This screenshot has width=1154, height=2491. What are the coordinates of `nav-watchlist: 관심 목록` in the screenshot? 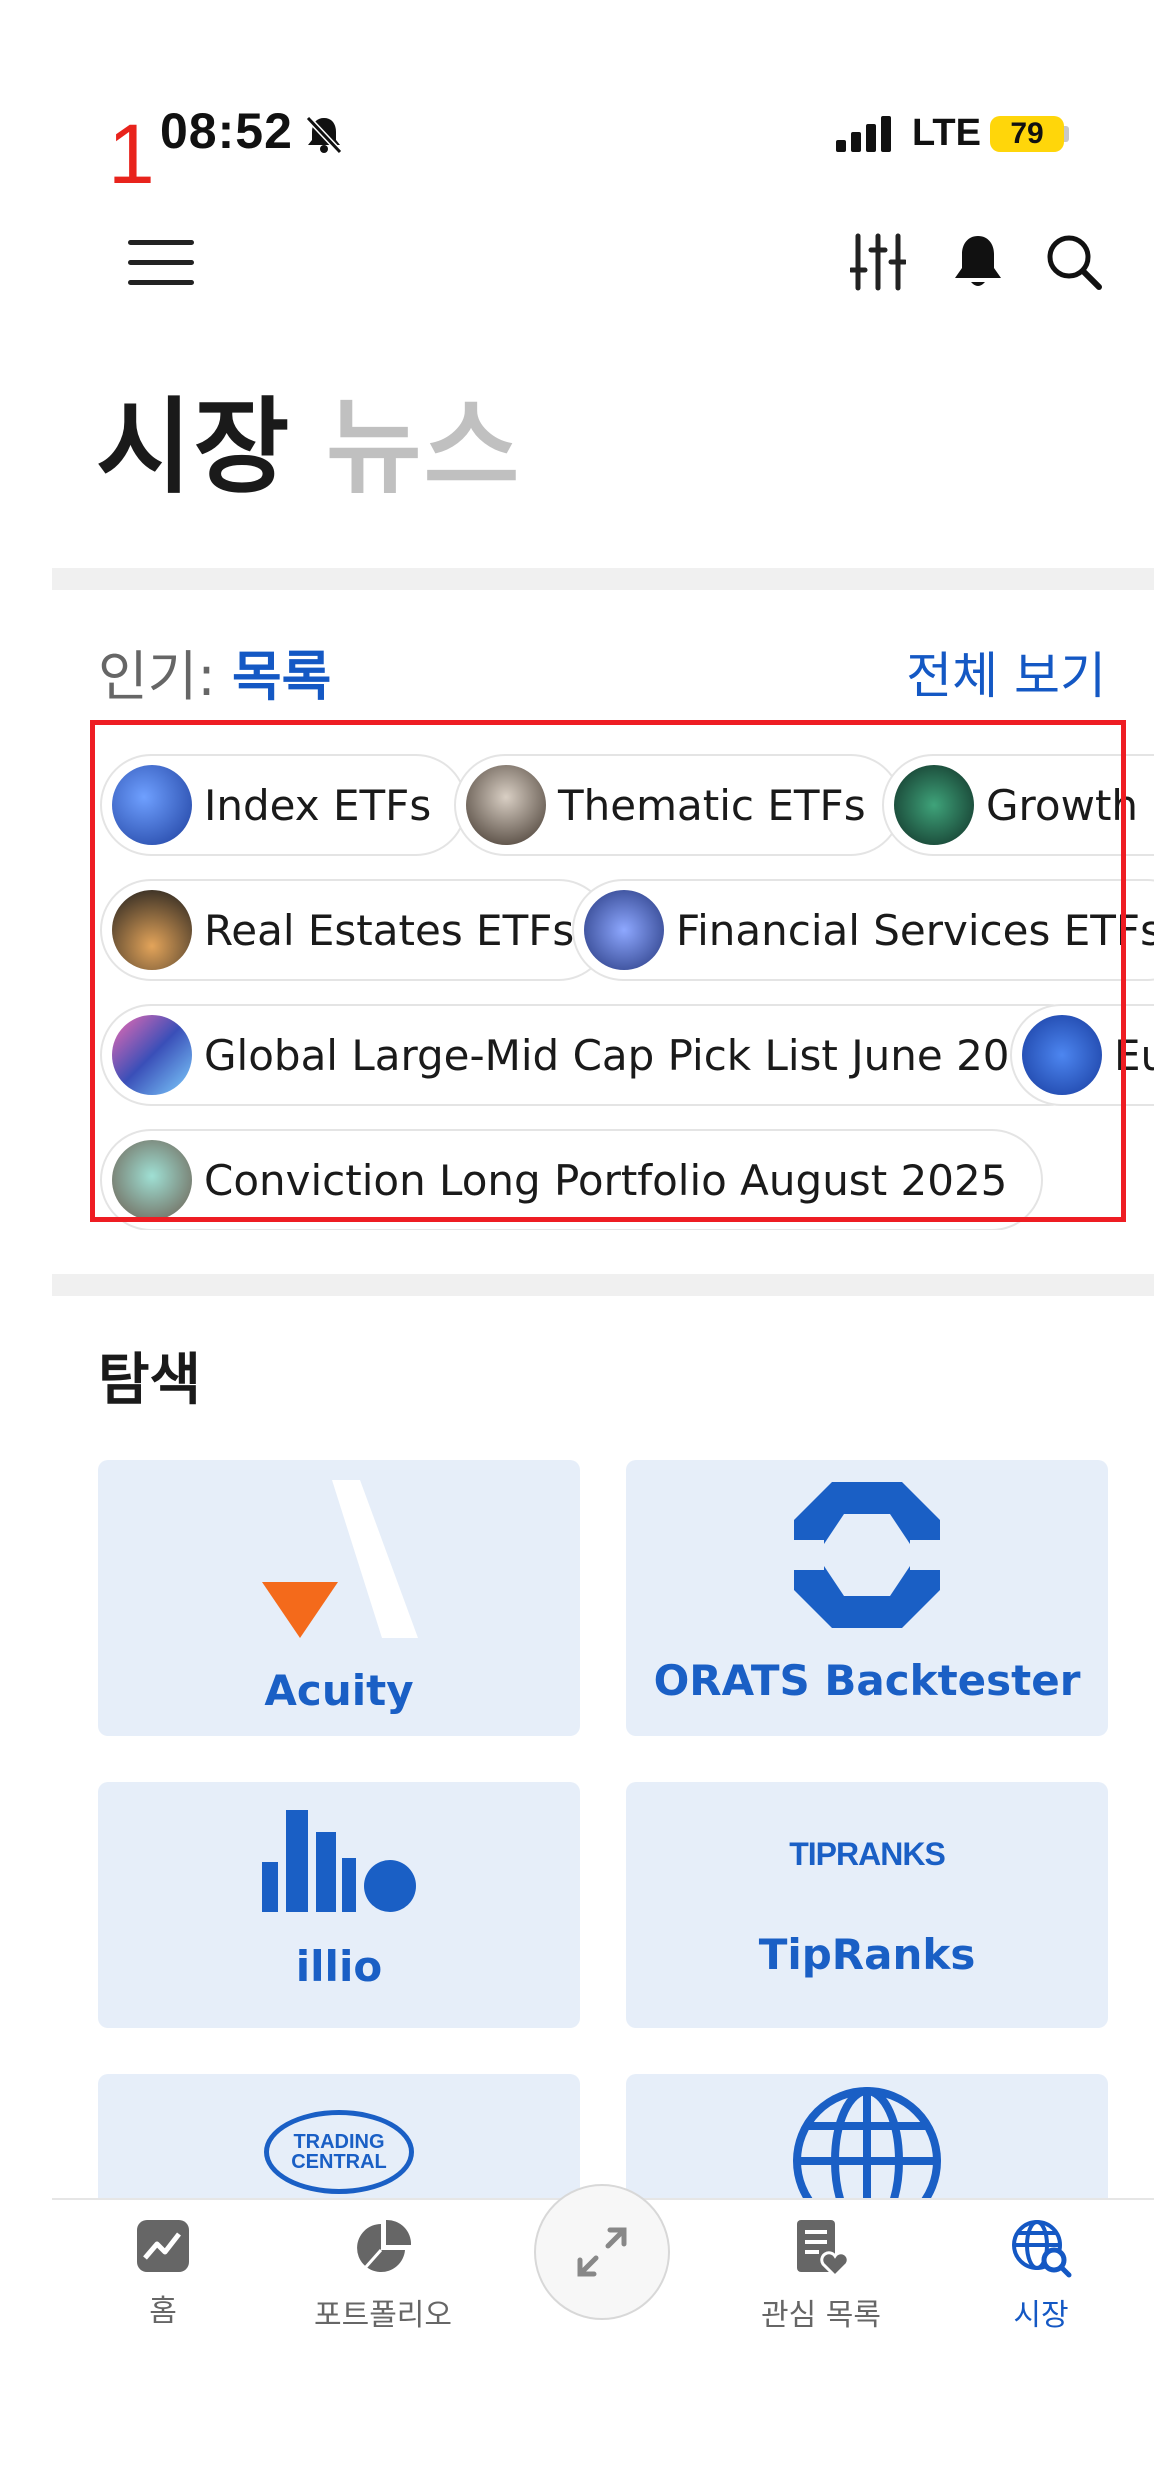 It's located at (821, 2276).